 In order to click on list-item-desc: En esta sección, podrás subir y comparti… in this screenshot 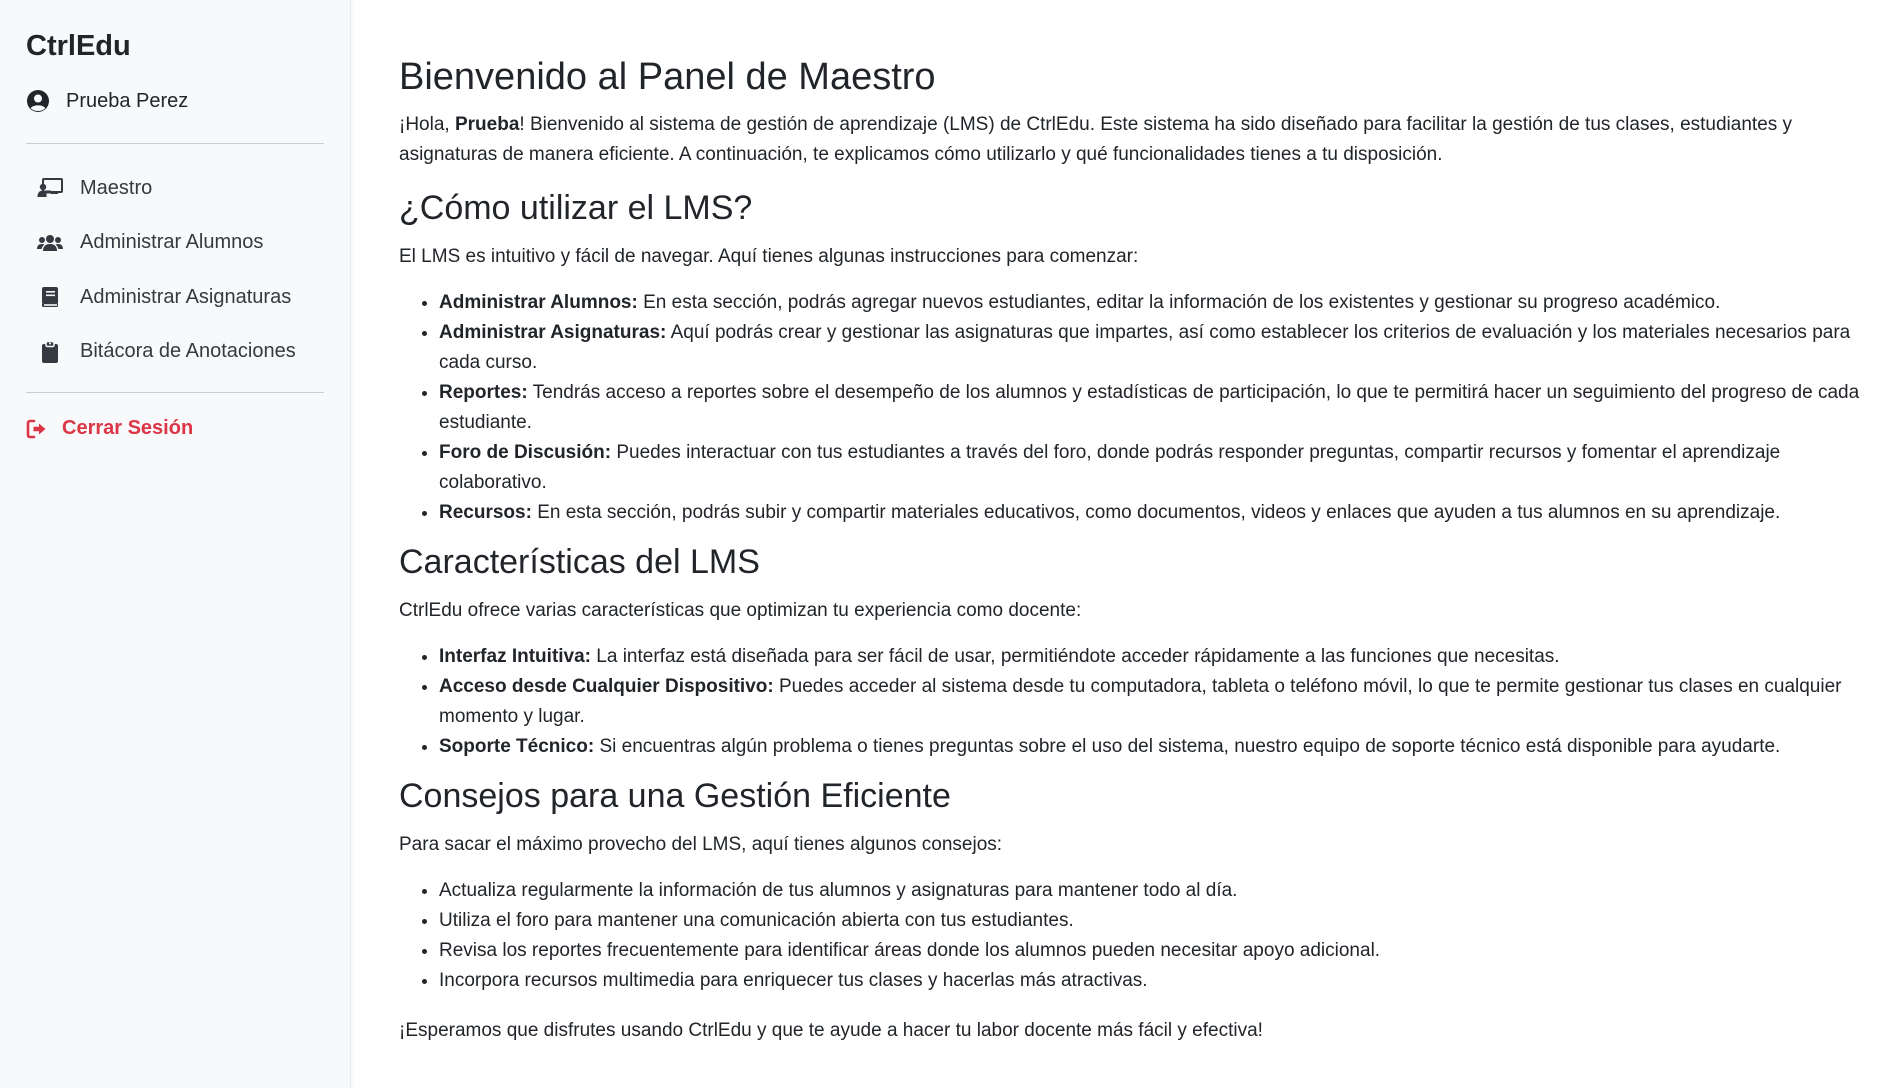, I will do `click(1156, 512)`.